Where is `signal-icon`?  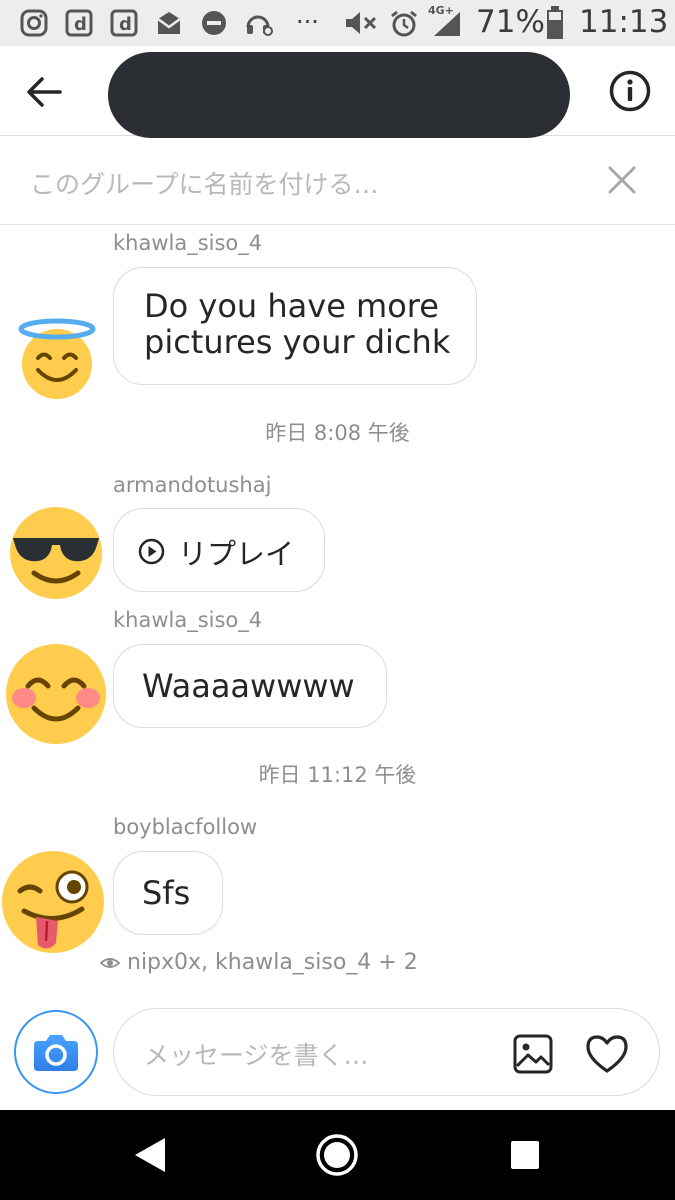 signal-icon is located at coordinates (447, 24).